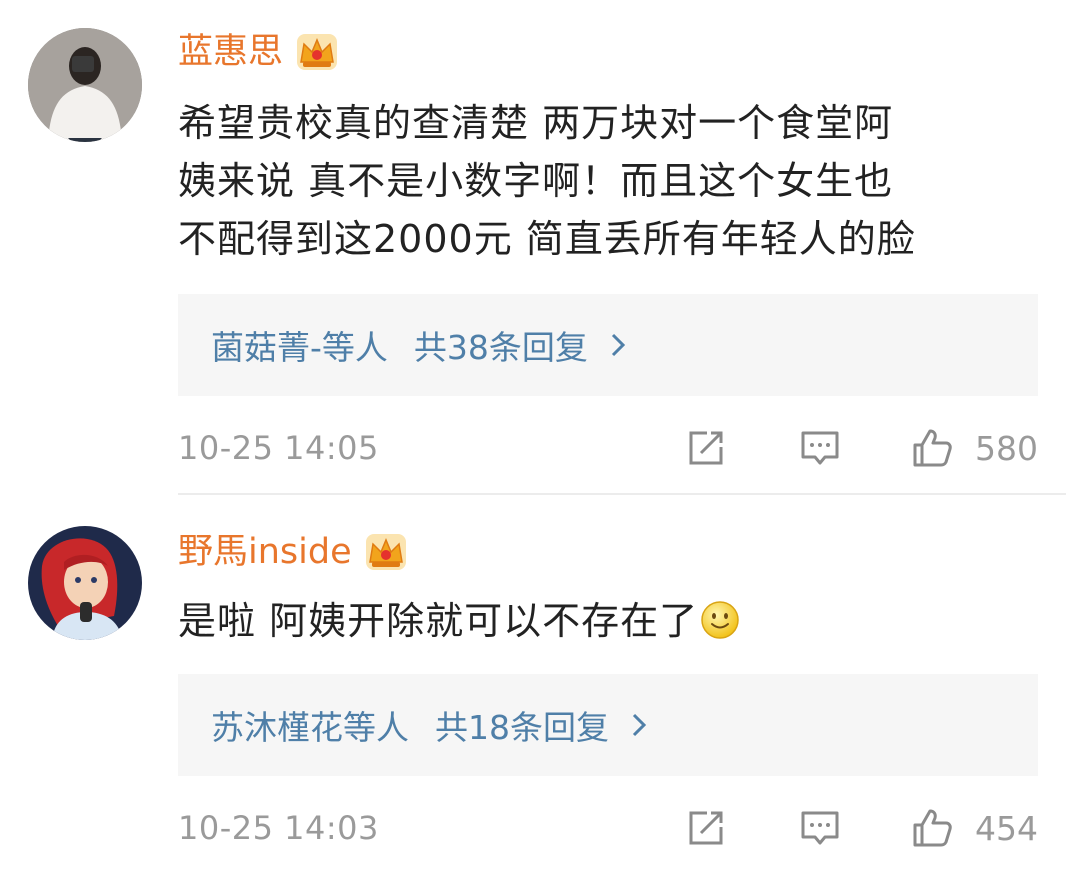  What do you see at coordinates (299, 347) in the screenshot?
I see `reply-users: 菌菇菁-等人` at bounding box center [299, 347].